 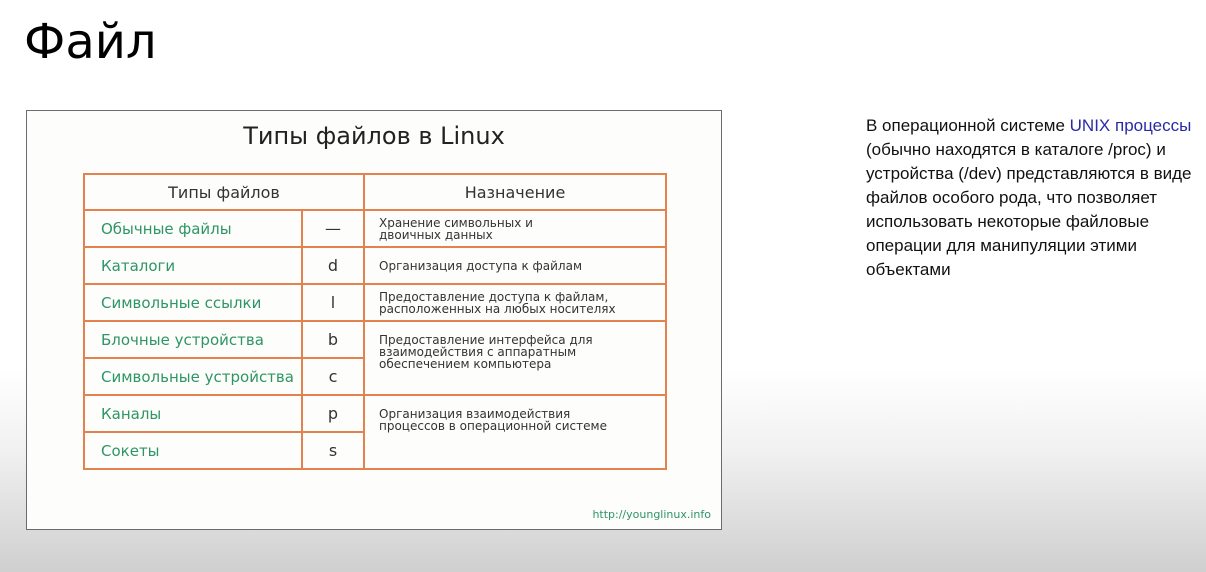 What do you see at coordinates (968, 125) in the screenshot?
I see `description-part: В операционной системе` at bounding box center [968, 125].